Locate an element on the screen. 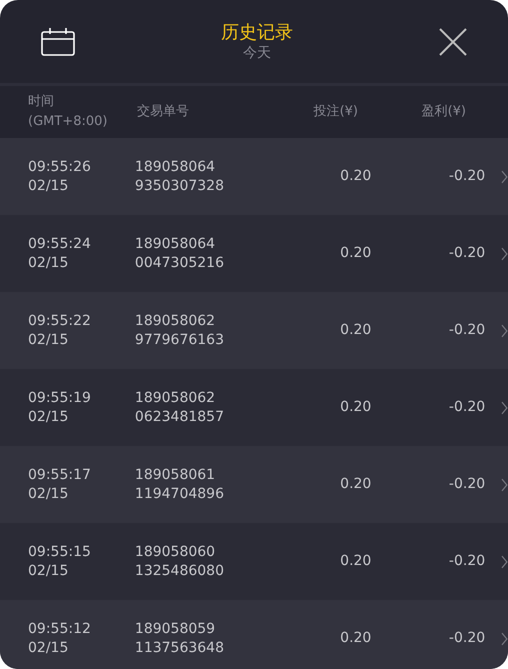 Image resolution: width=508 pixels, height=669 pixels. order-number-text: 0623481857 is located at coordinates (179, 417).